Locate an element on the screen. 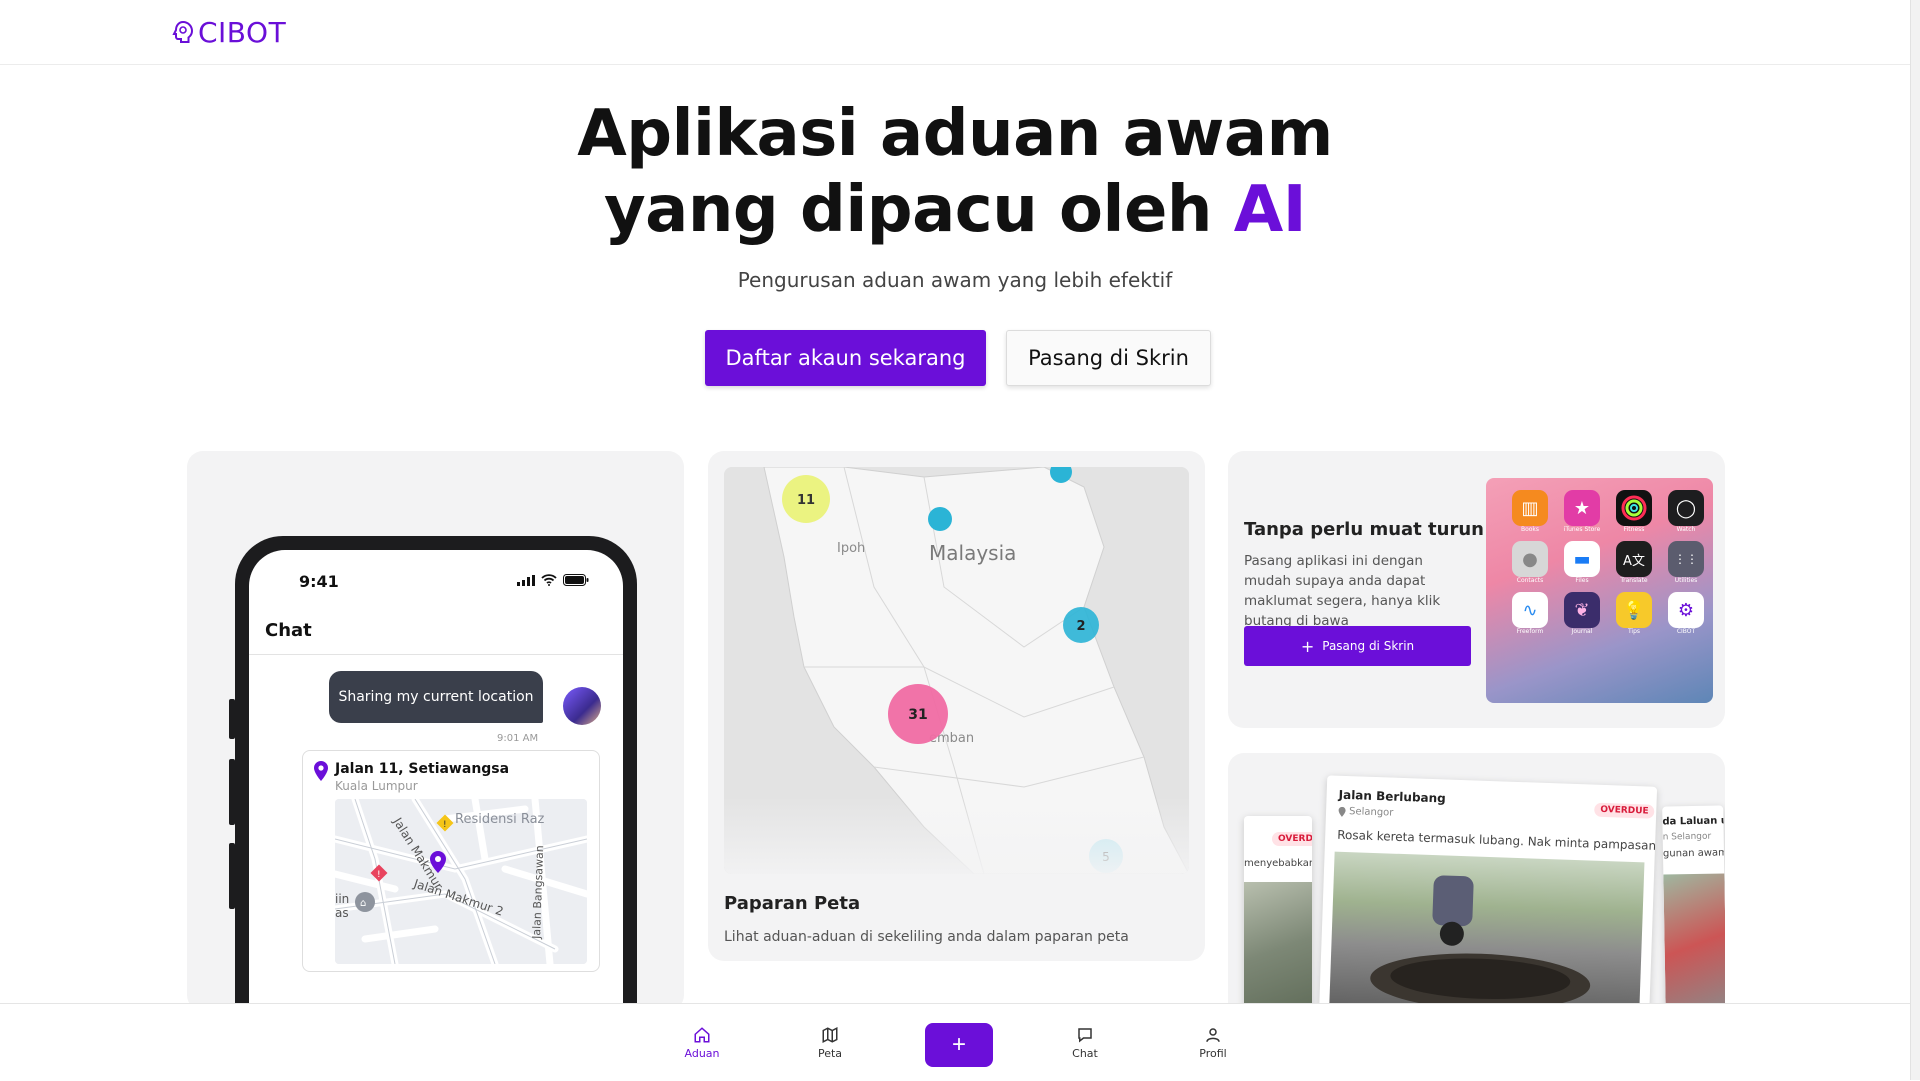  nav-label: Aduan is located at coordinates (702, 1053).